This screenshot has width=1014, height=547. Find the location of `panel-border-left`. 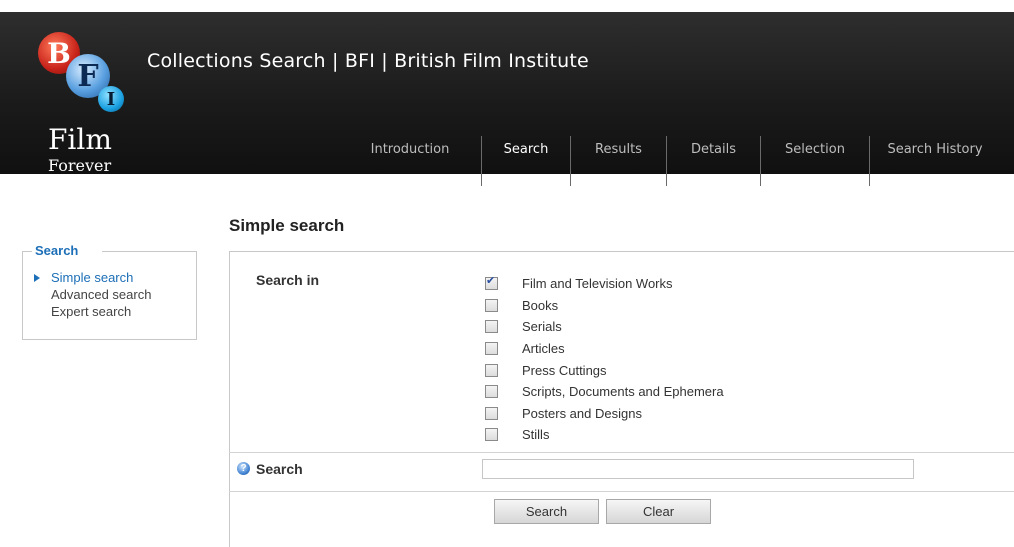

panel-border-left is located at coordinates (229, 399).